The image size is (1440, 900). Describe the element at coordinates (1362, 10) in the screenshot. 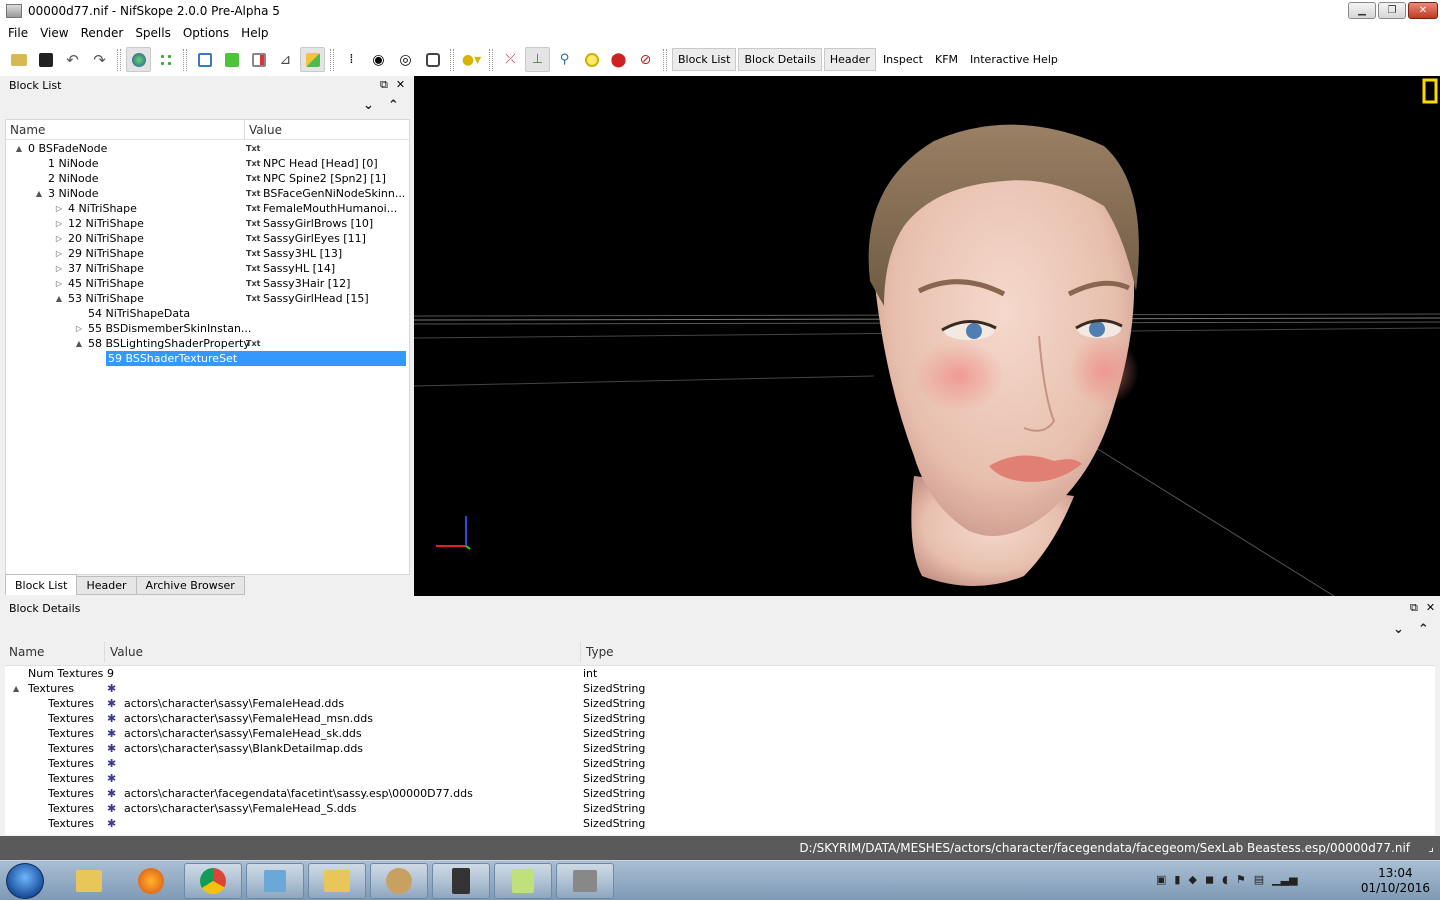

I see `minimize-button: ▁` at that location.